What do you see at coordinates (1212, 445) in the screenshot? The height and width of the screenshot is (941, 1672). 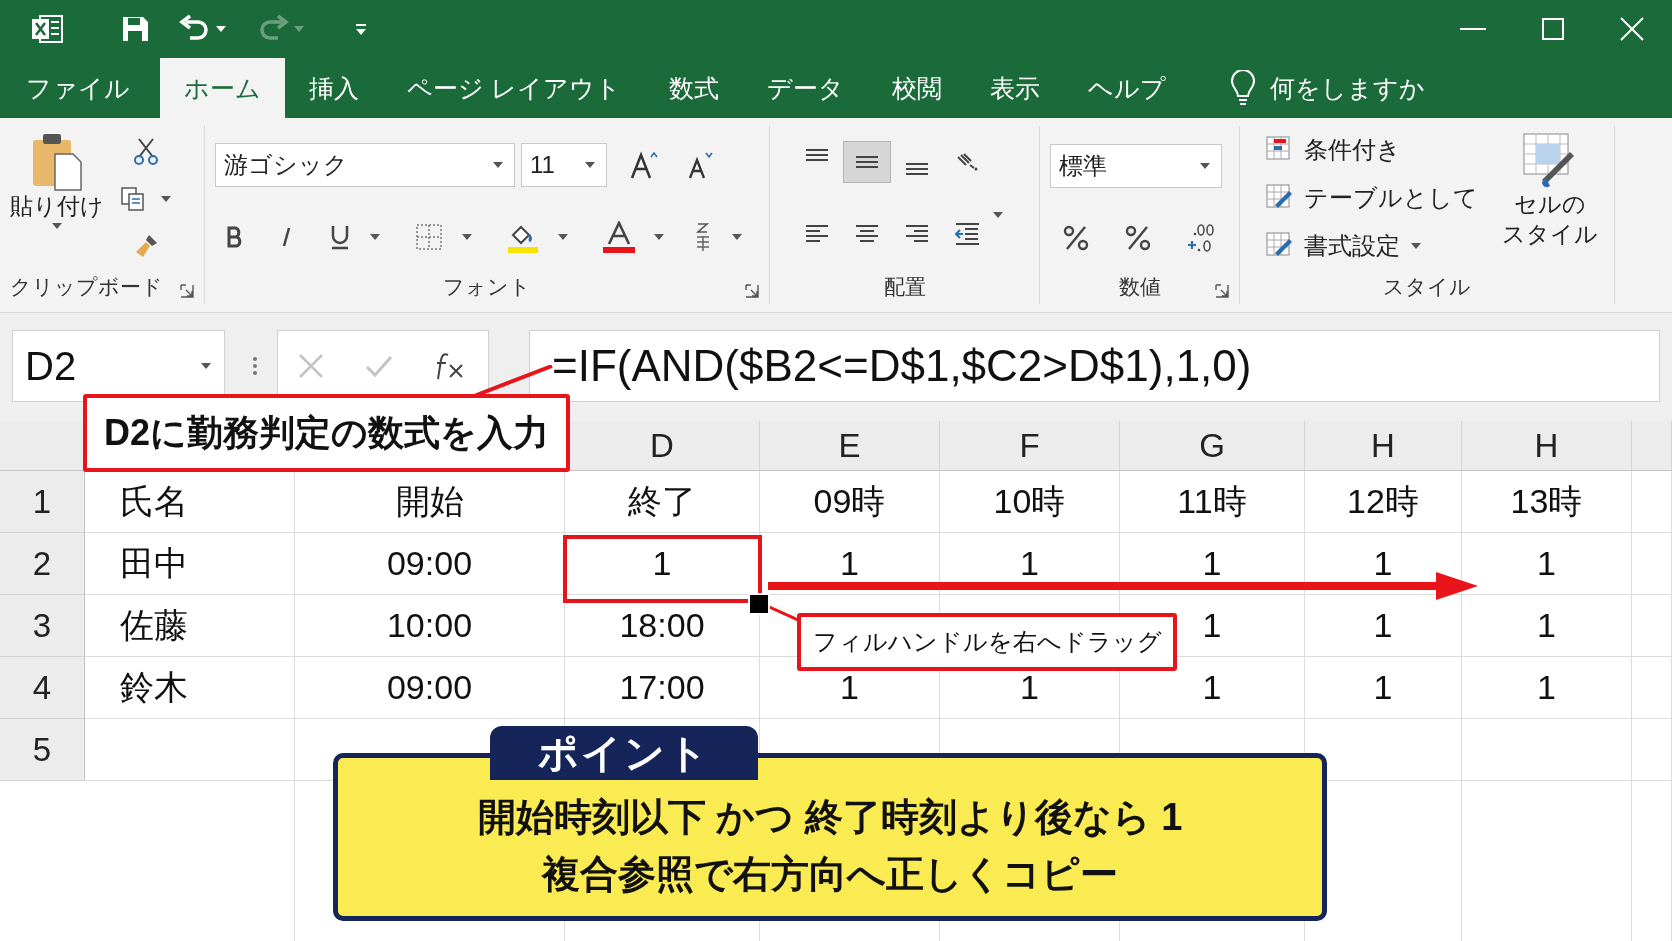 I see `column-header: G` at bounding box center [1212, 445].